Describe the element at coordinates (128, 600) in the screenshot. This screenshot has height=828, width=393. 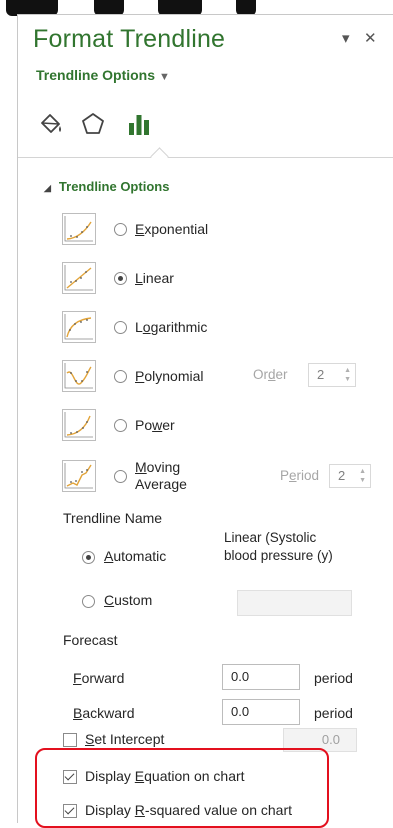
I see `label-custom: Custom` at that location.